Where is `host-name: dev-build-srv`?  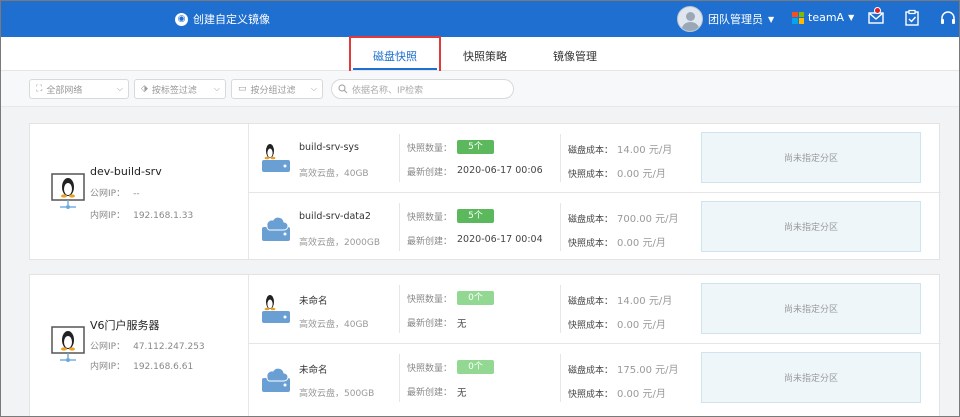 host-name: dev-build-srv is located at coordinates (126, 171).